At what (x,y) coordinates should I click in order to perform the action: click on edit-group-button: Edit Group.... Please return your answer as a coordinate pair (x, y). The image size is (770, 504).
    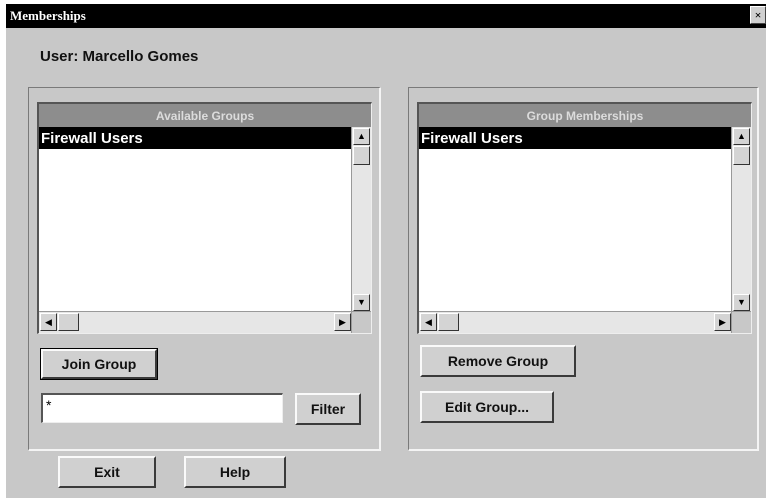
    Looking at the image, I should click on (487, 407).